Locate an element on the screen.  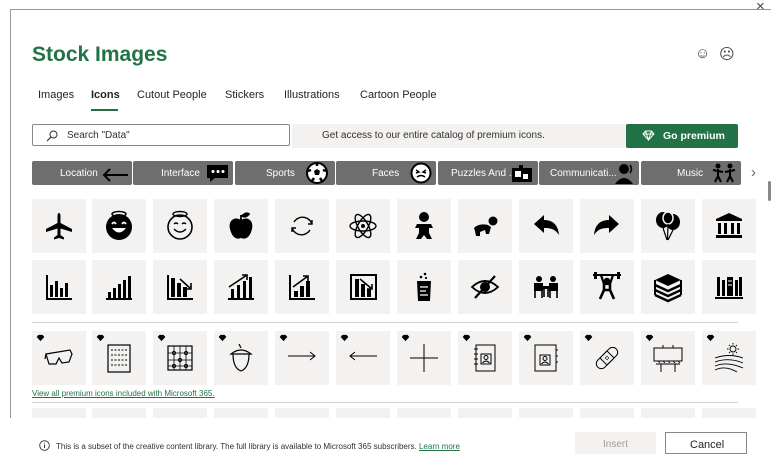
icon-tile-3d-glasses is located at coordinates (59, 358).